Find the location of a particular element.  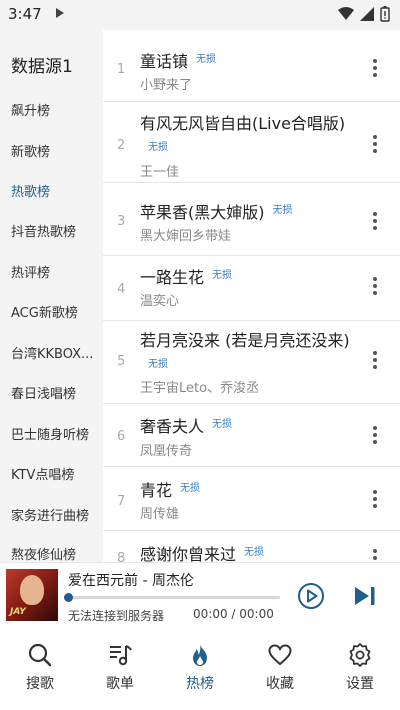

album-cover-text: JAY is located at coordinates (18, 612).